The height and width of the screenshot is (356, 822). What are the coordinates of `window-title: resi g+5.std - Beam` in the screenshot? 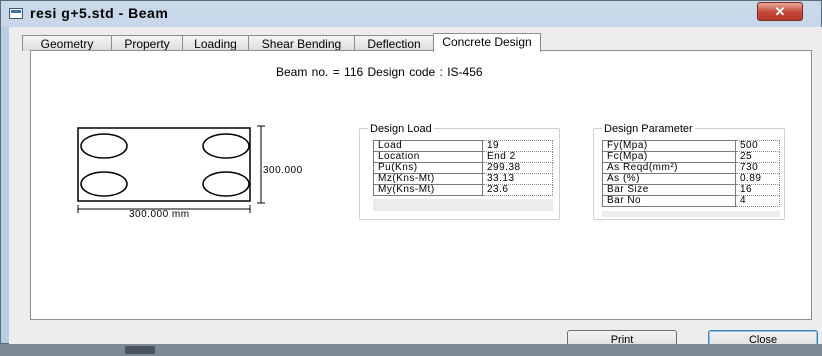 It's located at (99, 13).